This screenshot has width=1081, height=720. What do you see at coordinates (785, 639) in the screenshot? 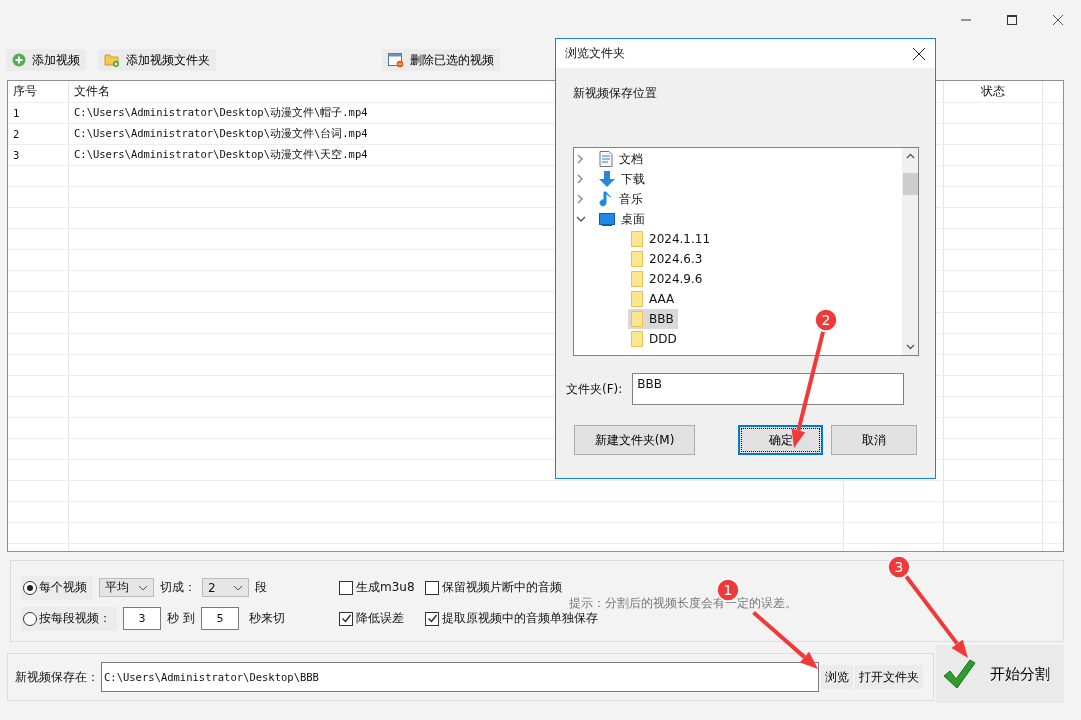
I see `annotation-arrow` at bounding box center [785, 639].